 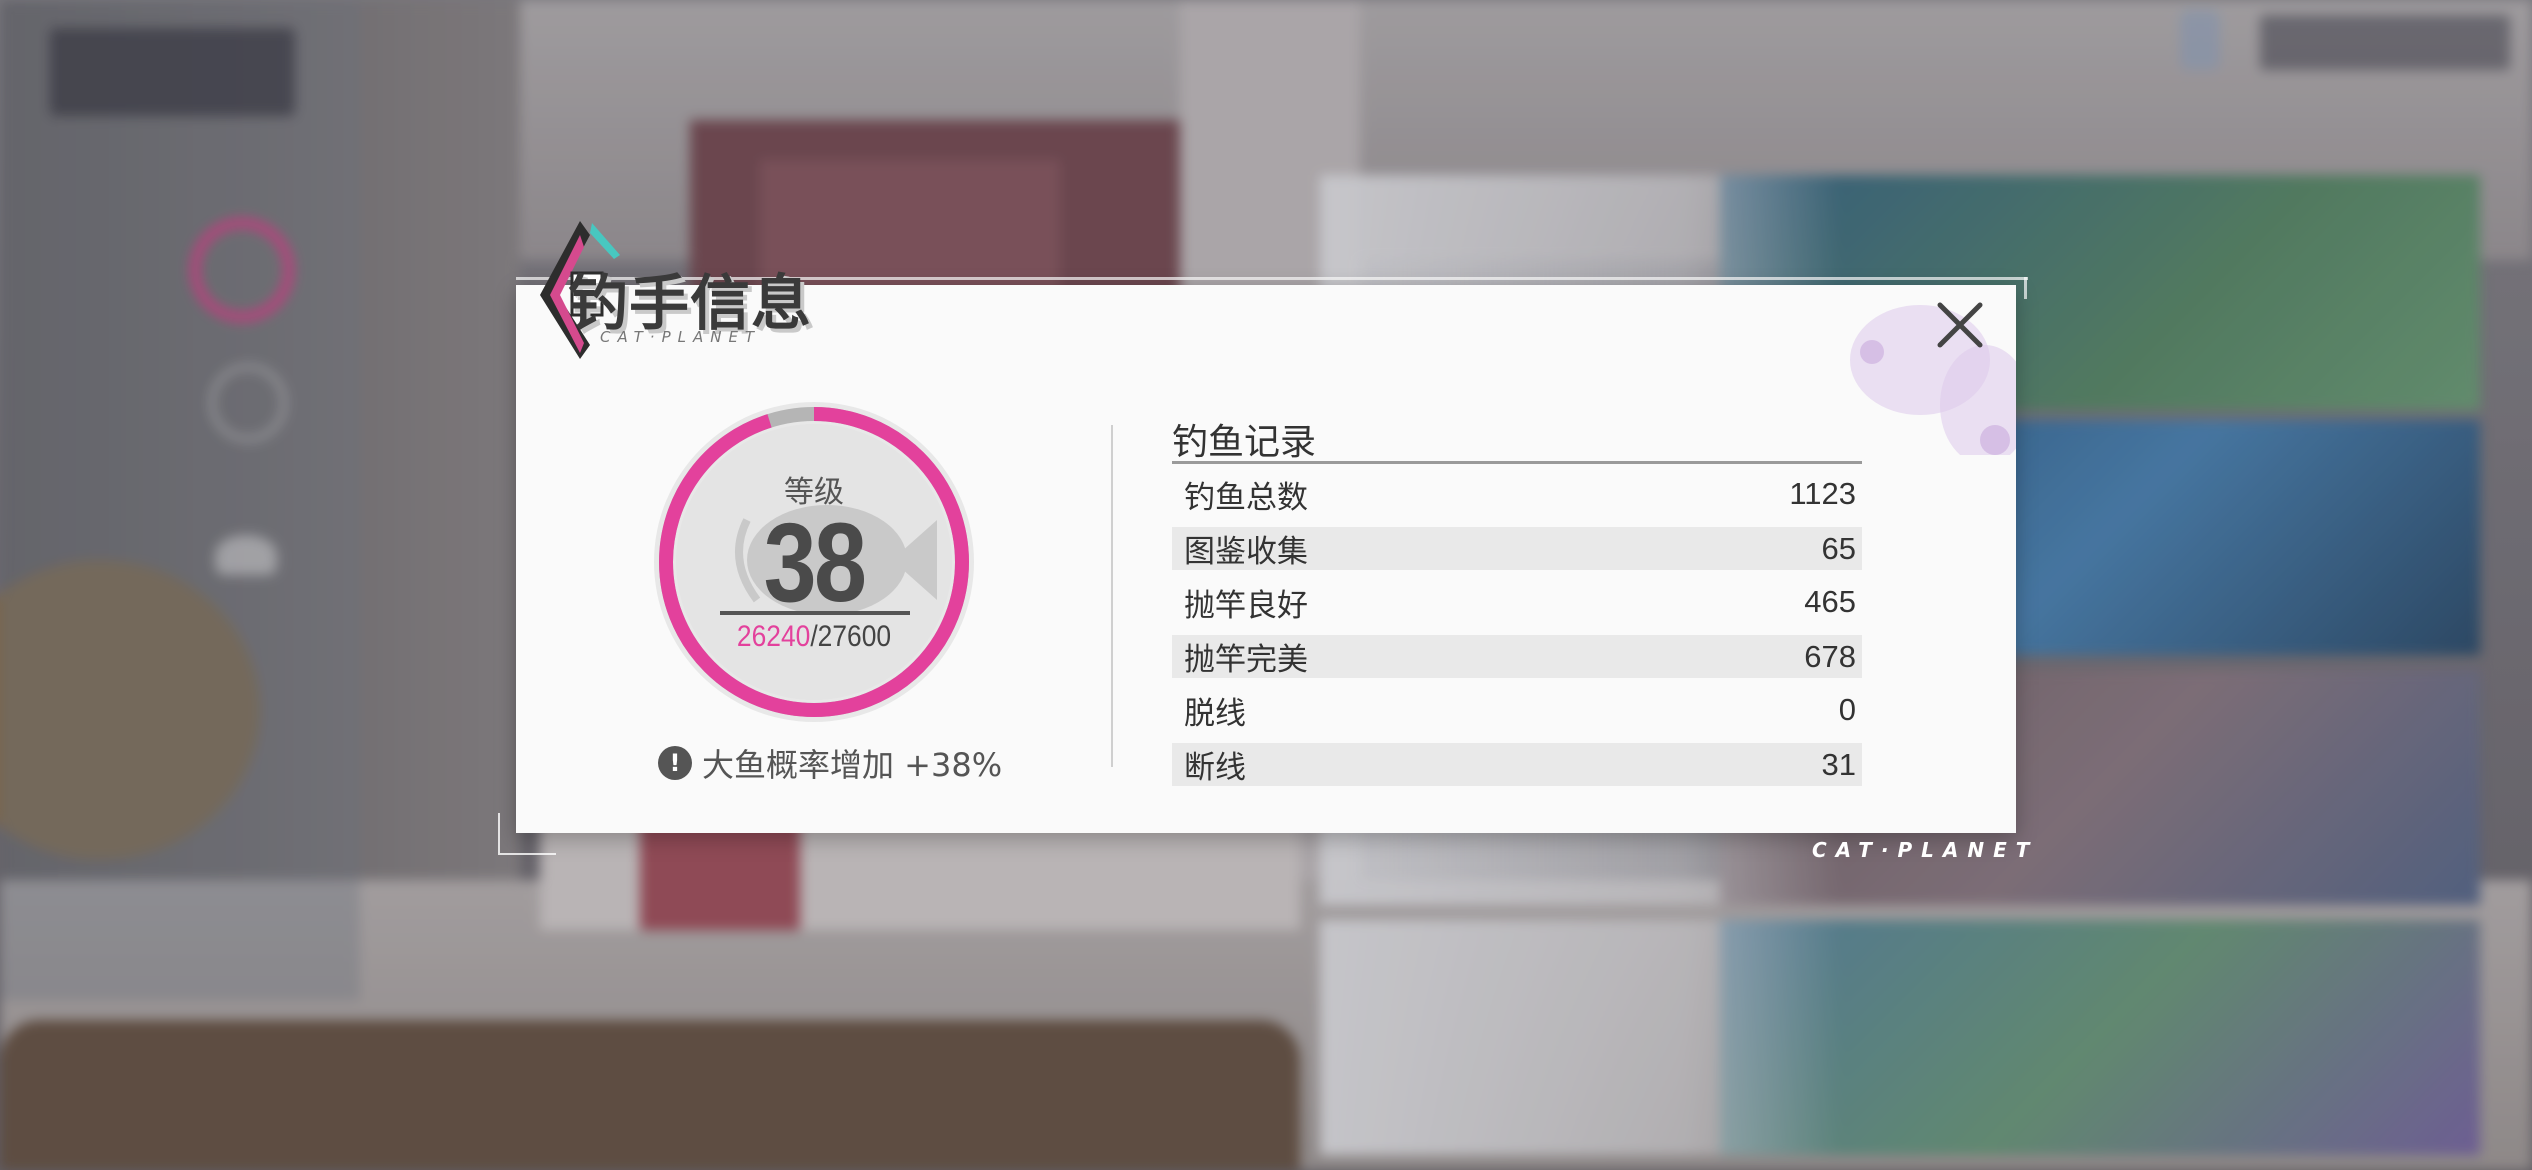 I want to click on record-label: 抛竿良好, so click(x=1246, y=605).